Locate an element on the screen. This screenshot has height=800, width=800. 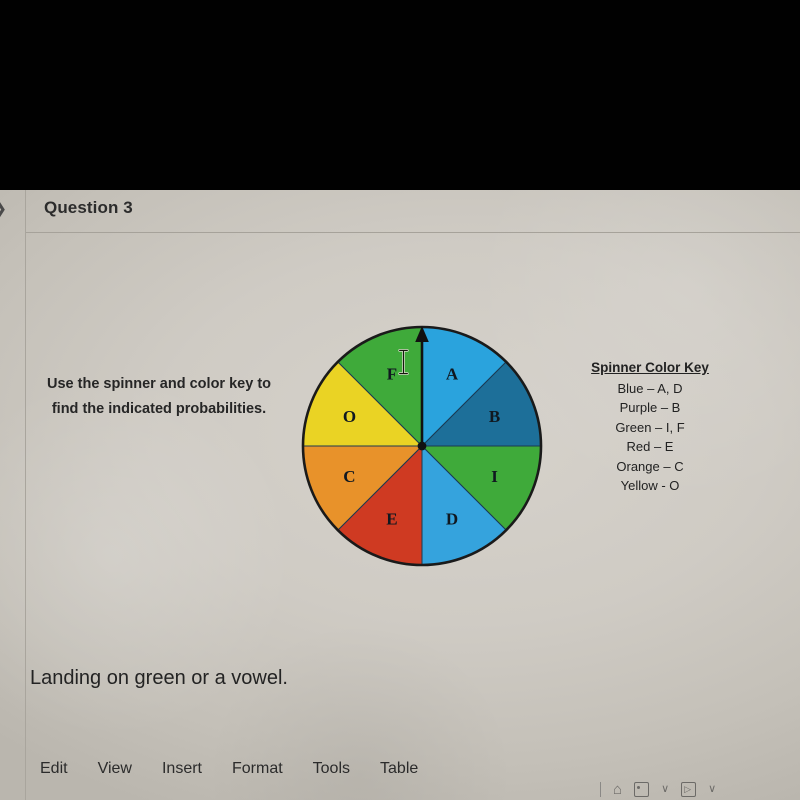
menu-item-insert: Insert is located at coordinates (182, 769).